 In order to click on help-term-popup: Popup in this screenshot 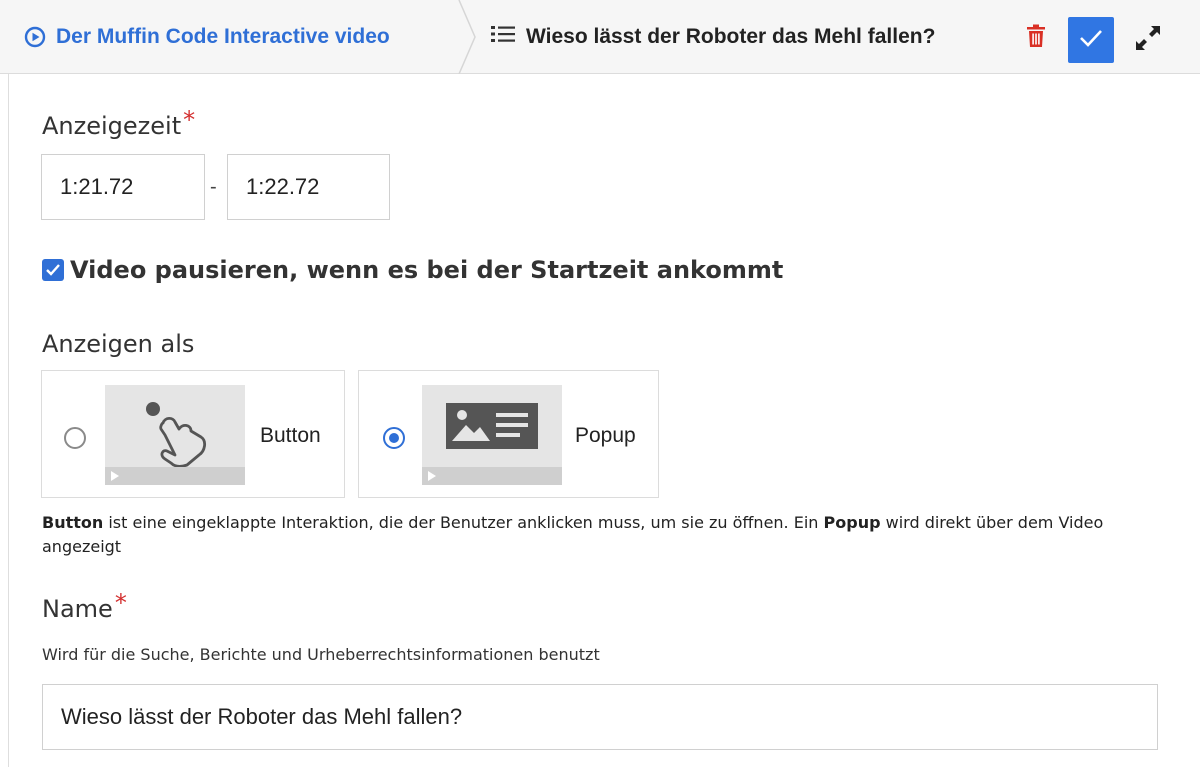, I will do `click(852, 522)`.